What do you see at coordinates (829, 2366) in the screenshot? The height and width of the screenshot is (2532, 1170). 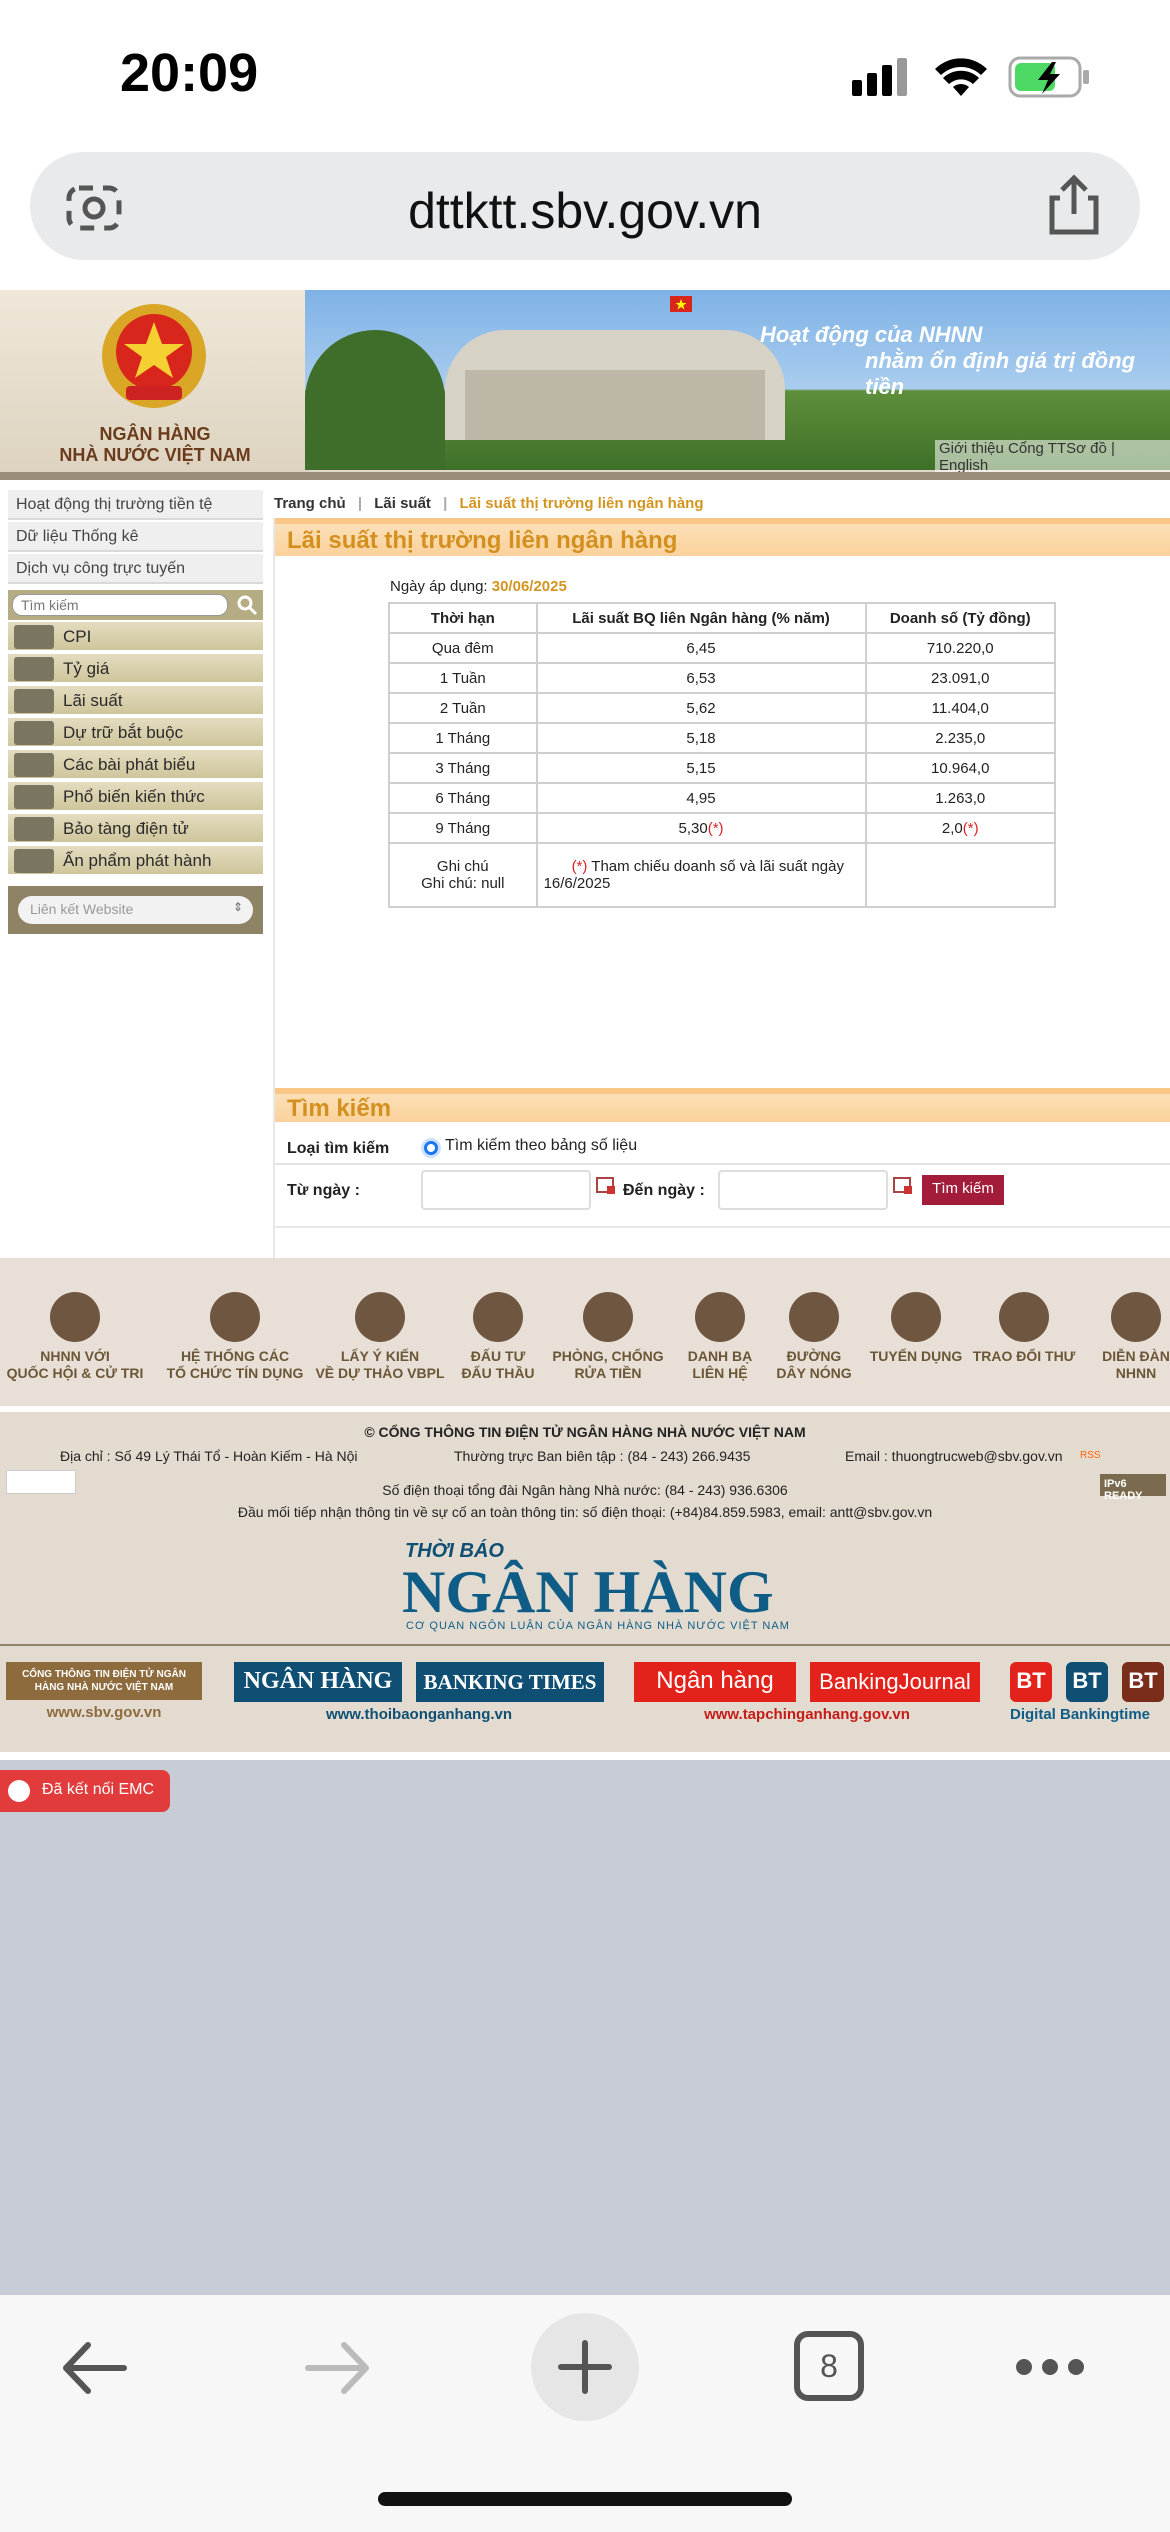 I see `tabs-button: 8` at bounding box center [829, 2366].